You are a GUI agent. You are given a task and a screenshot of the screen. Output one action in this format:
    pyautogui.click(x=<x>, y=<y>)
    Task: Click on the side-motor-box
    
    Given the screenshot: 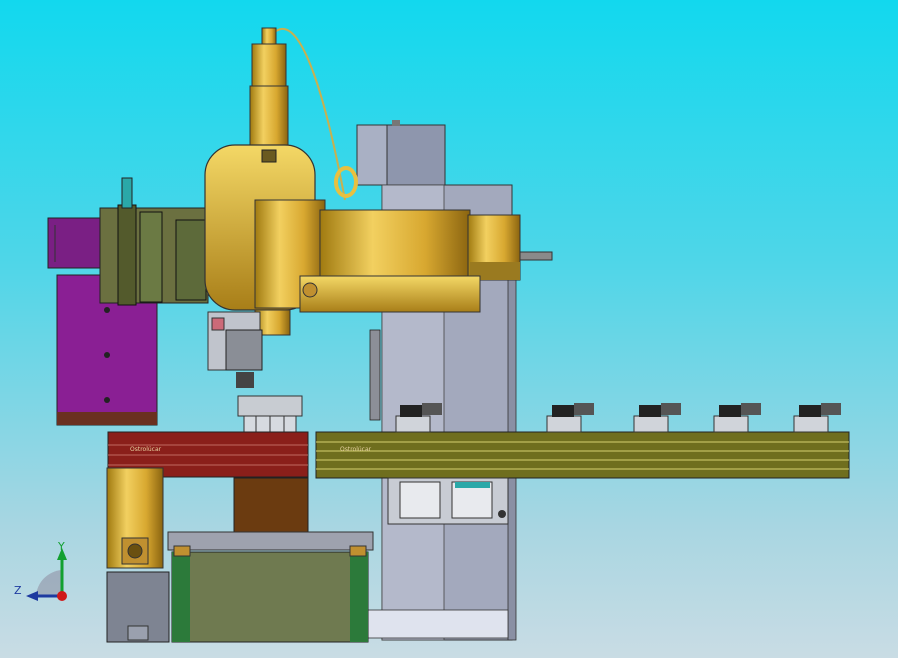 What is the action you would take?
    pyautogui.click(x=138, y=555)
    